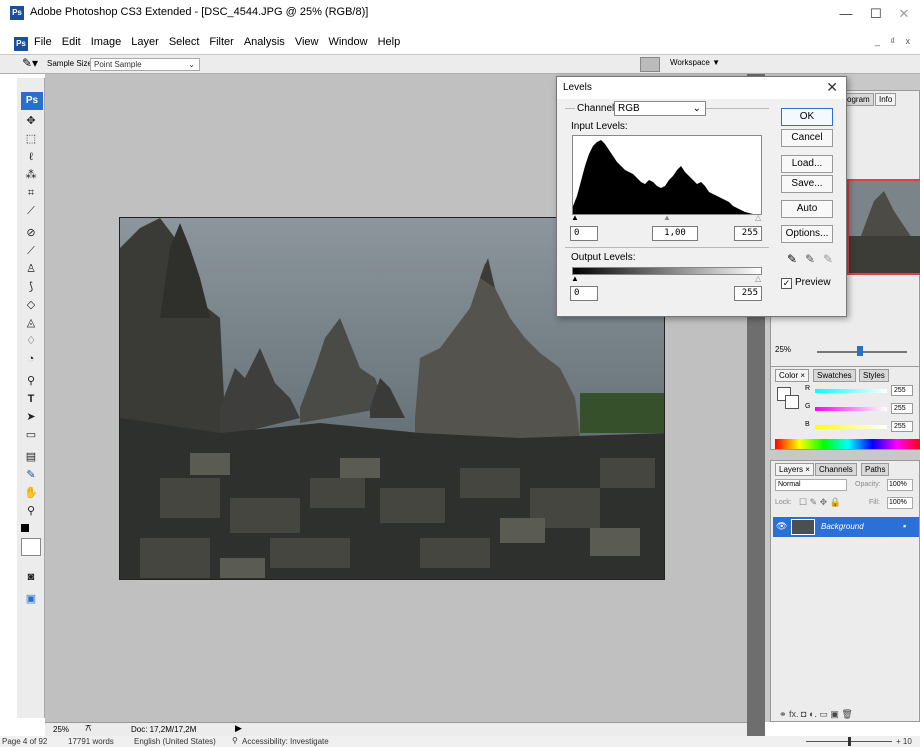 The width and height of the screenshot is (920, 747). I want to click on fill-value: 100%, so click(900, 503).